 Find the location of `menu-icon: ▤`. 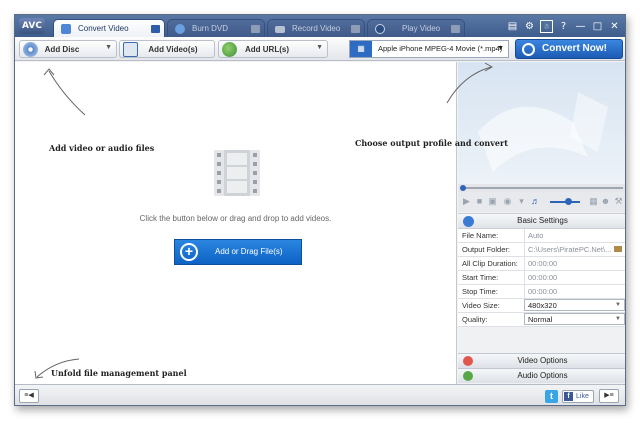

menu-icon: ▤ is located at coordinates (512, 26).